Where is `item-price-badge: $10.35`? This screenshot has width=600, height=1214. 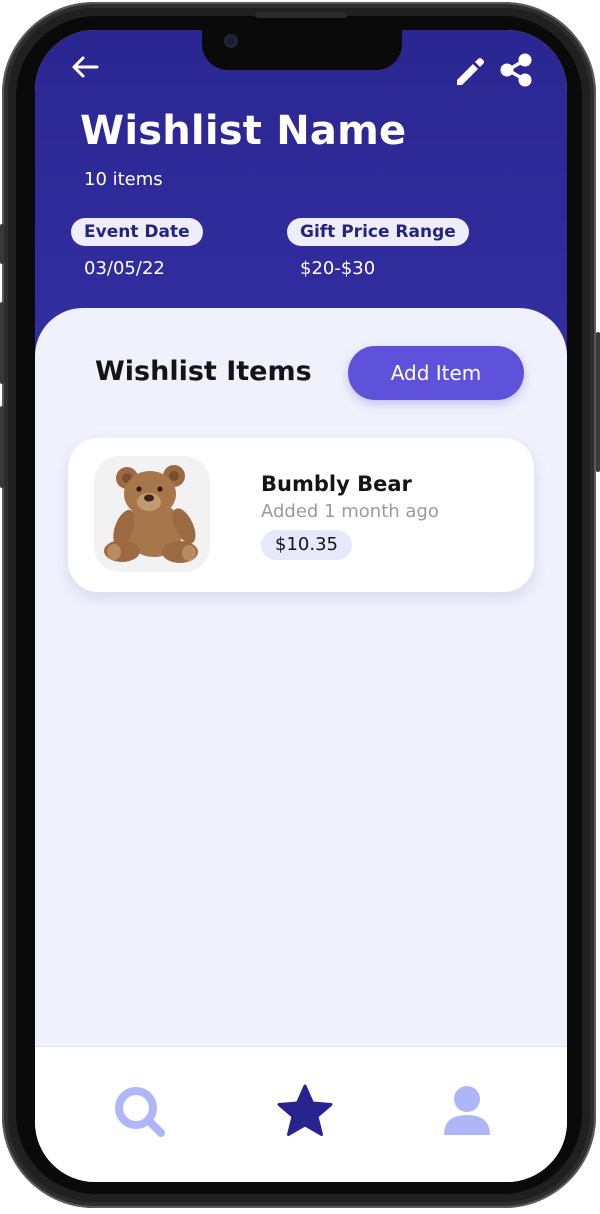
item-price-badge: $10.35 is located at coordinates (306, 545).